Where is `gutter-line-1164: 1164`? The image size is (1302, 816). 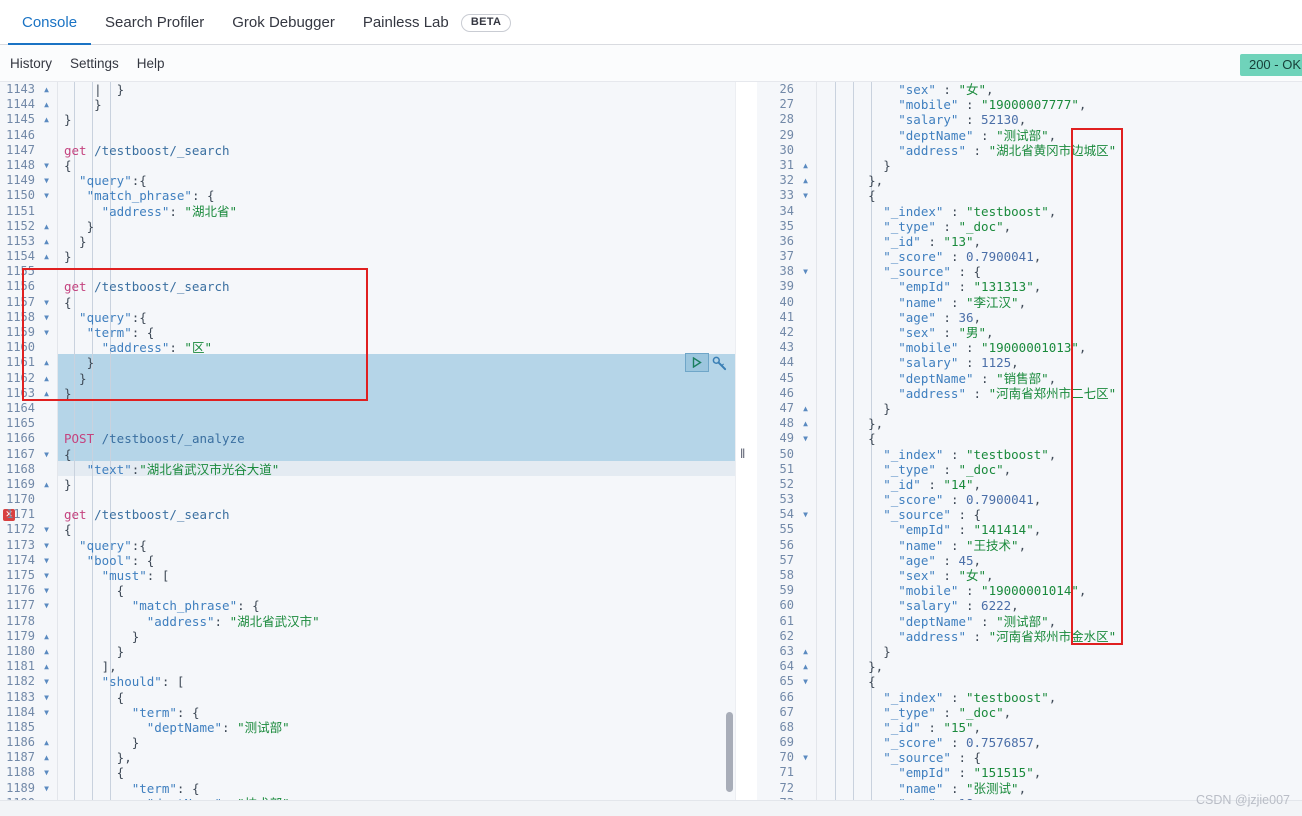 gutter-line-1164: 1164 is located at coordinates (28, 408).